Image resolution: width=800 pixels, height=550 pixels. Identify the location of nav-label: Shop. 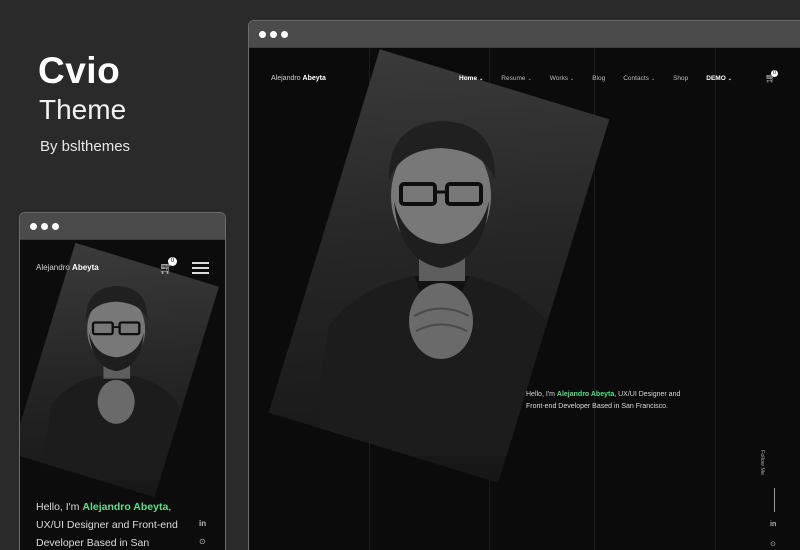
(681, 78).